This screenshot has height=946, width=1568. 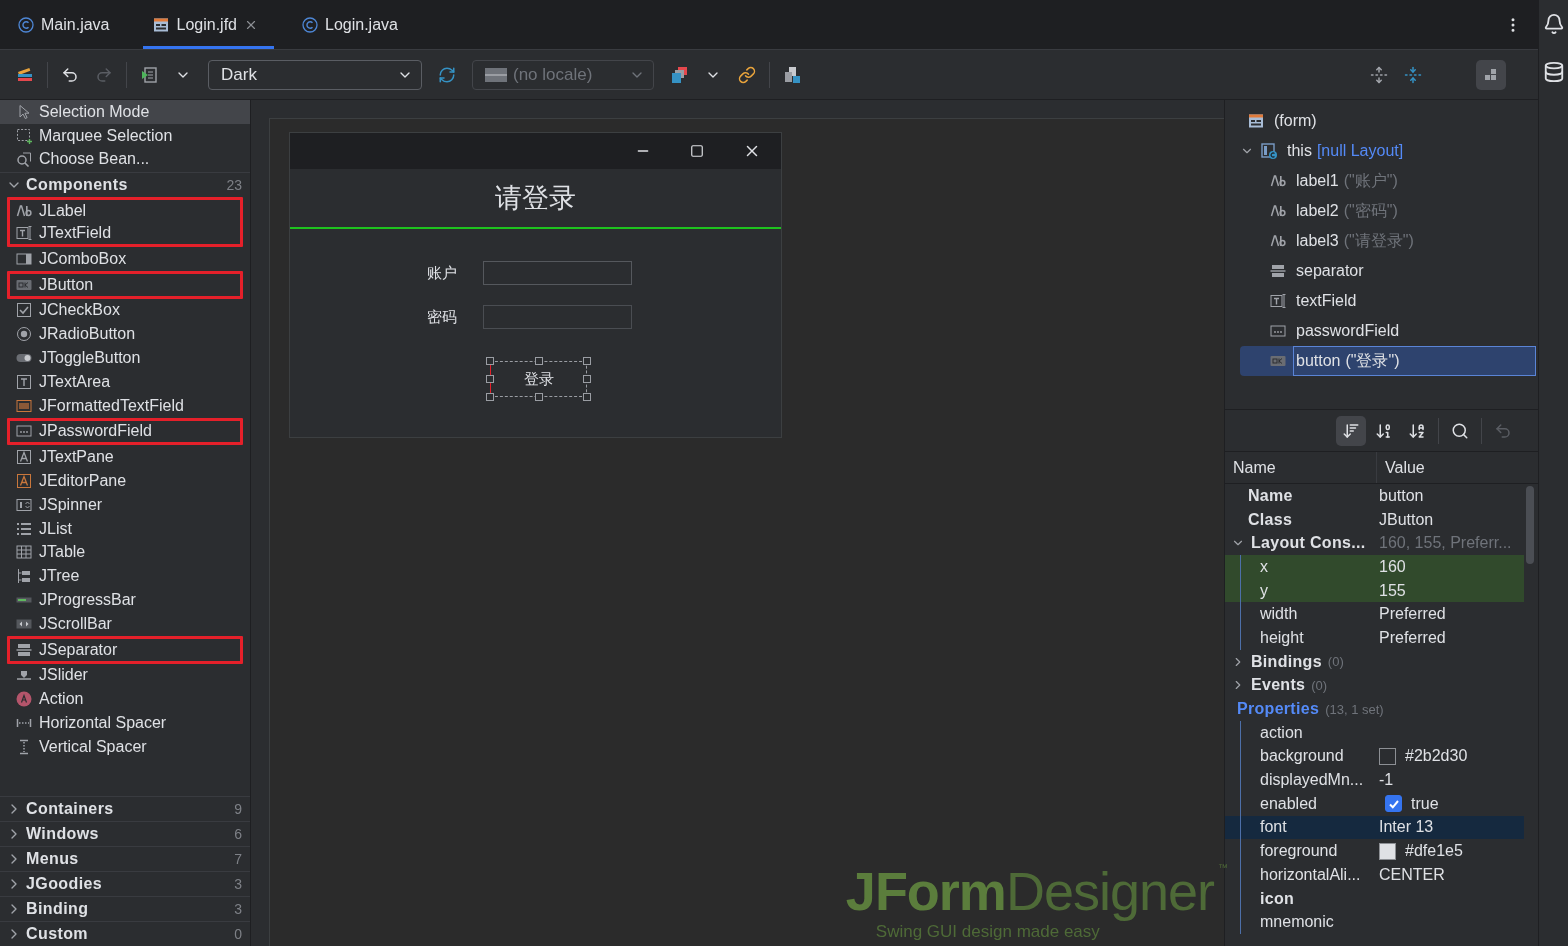 What do you see at coordinates (1388, 241) in the screenshot?
I see `tree-item: label3 ("请登录")` at bounding box center [1388, 241].